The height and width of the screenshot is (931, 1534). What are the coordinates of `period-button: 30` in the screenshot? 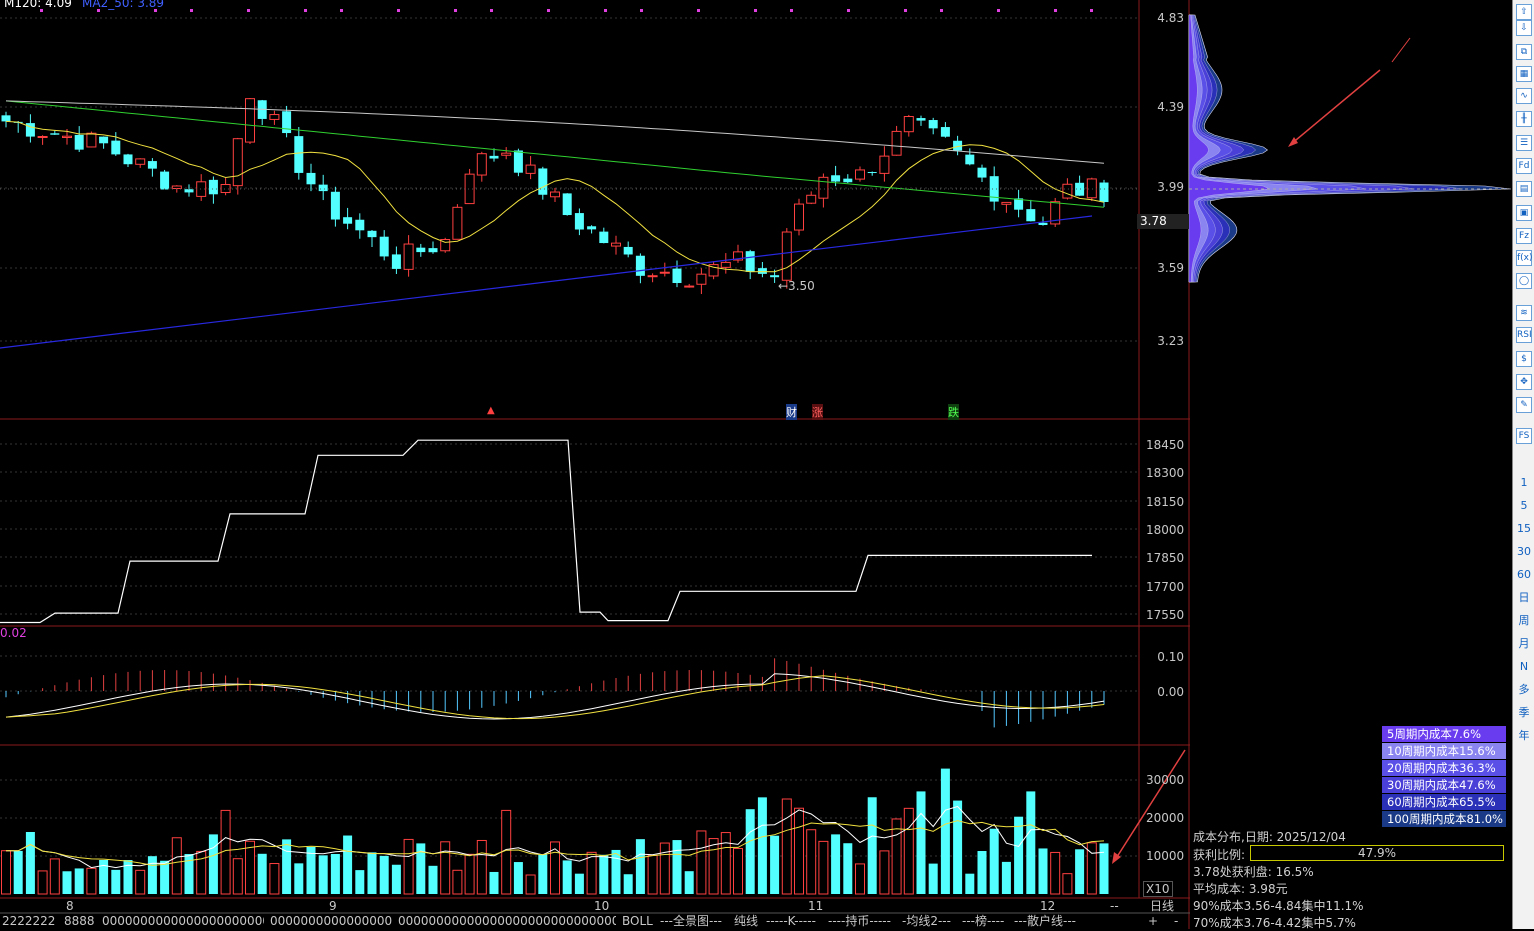 It's located at (1524, 552).